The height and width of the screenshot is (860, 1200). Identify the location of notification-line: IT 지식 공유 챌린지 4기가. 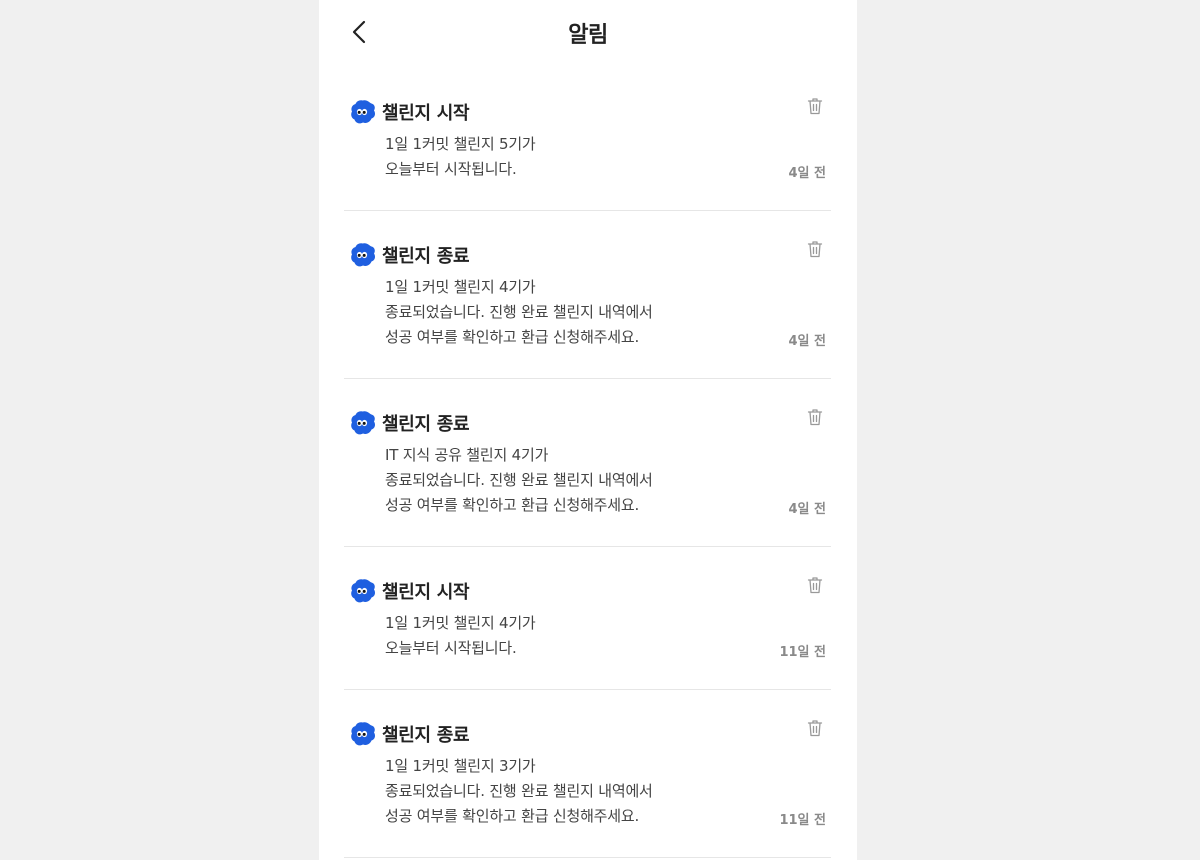
(467, 455).